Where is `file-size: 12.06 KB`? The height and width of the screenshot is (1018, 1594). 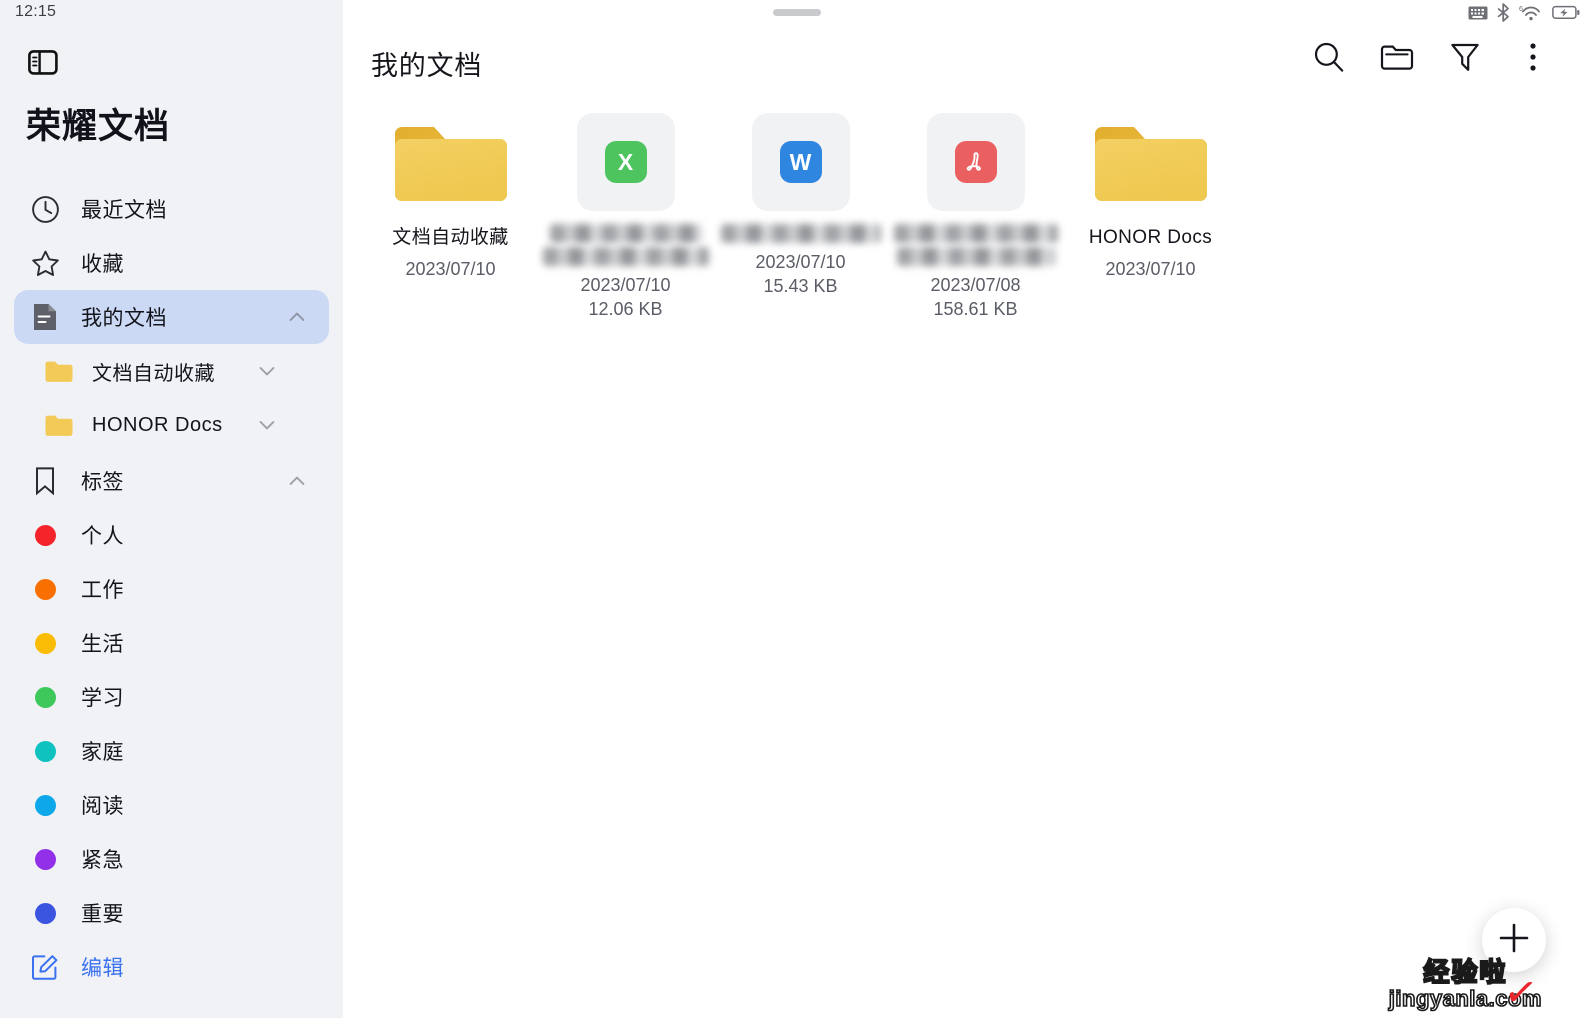 file-size: 12.06 KB is located at coordinates (625, 309).